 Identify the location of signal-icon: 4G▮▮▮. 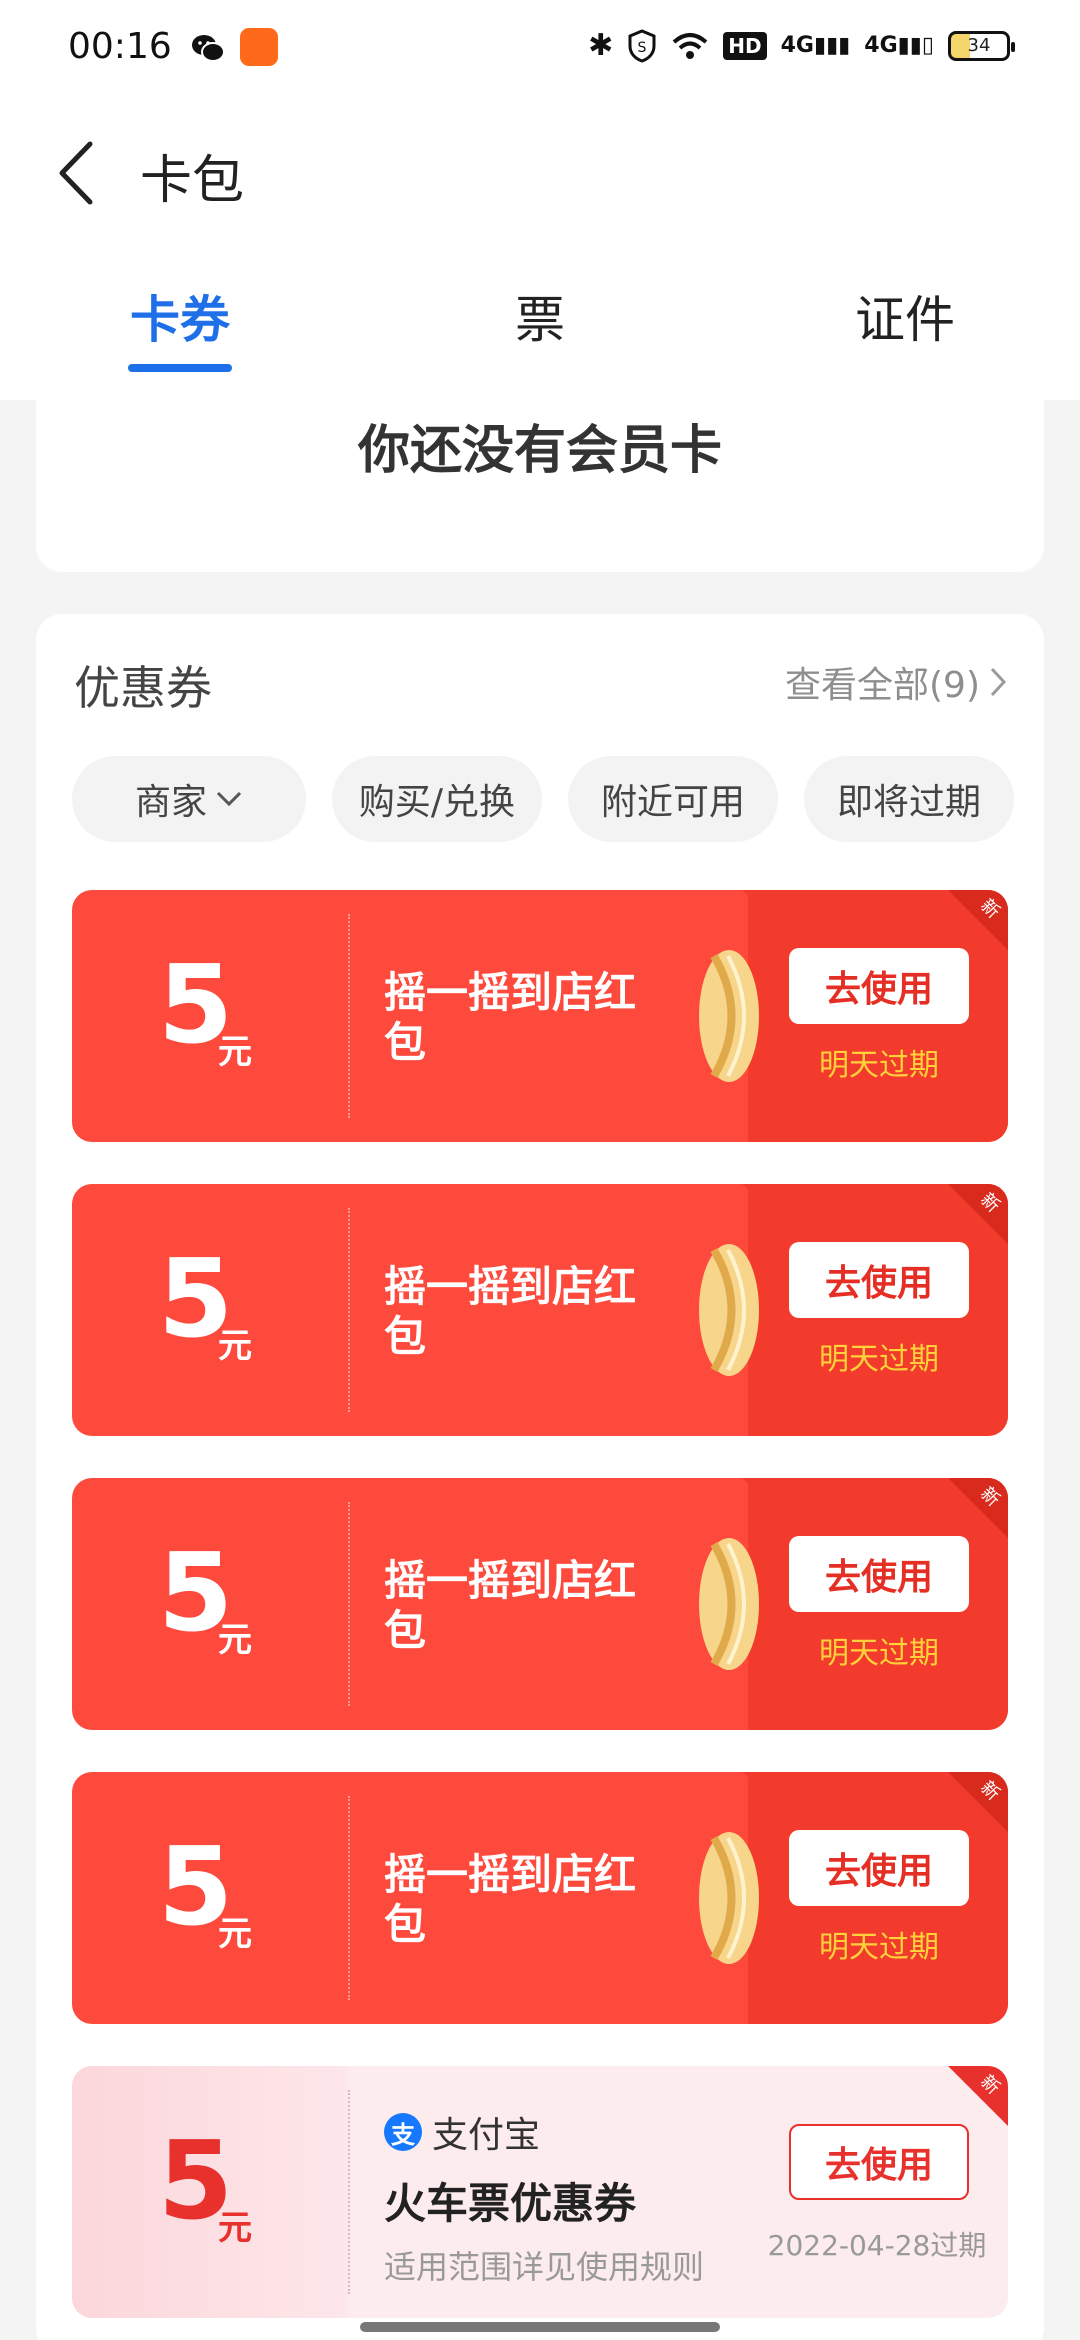
(815, 45).